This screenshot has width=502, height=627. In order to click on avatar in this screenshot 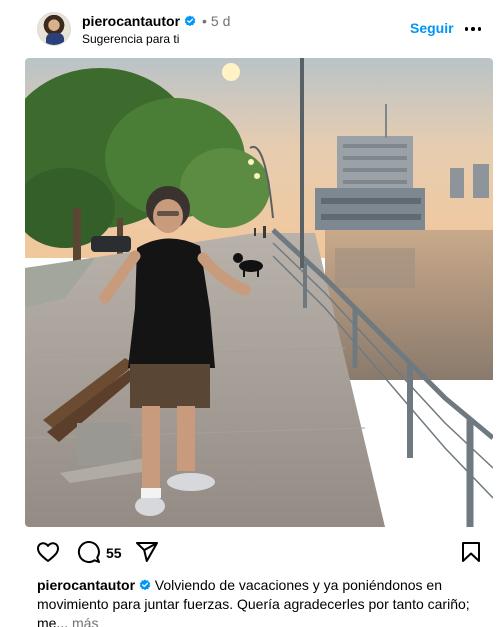, I will do `click(54, 29)`.